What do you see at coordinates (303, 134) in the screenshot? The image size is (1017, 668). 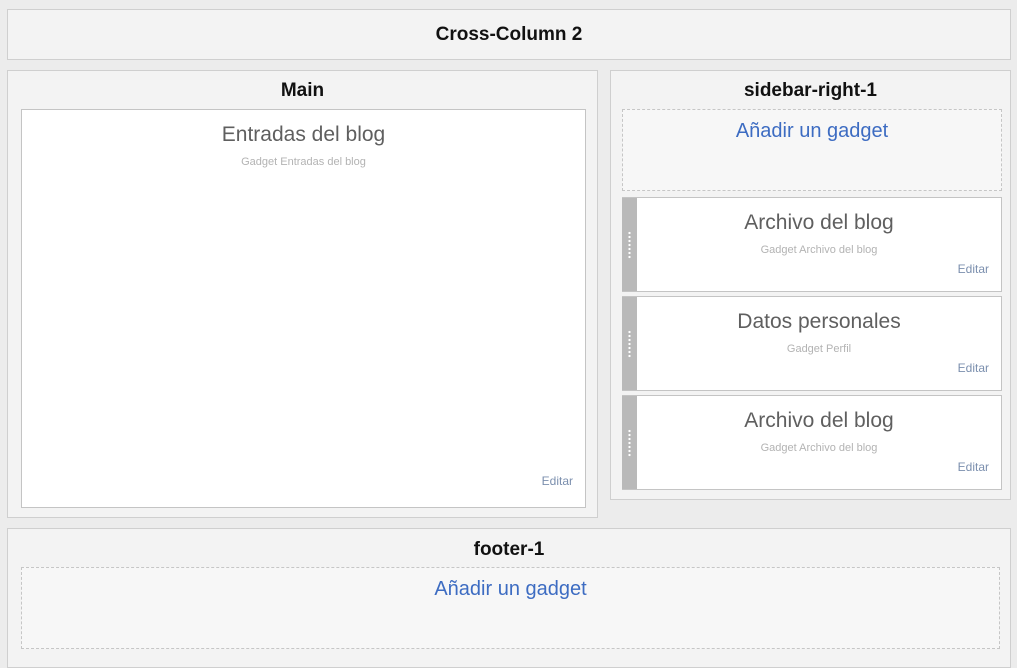 I see `gadget-title: Entradas del blog` at bounding box center [303, 134].